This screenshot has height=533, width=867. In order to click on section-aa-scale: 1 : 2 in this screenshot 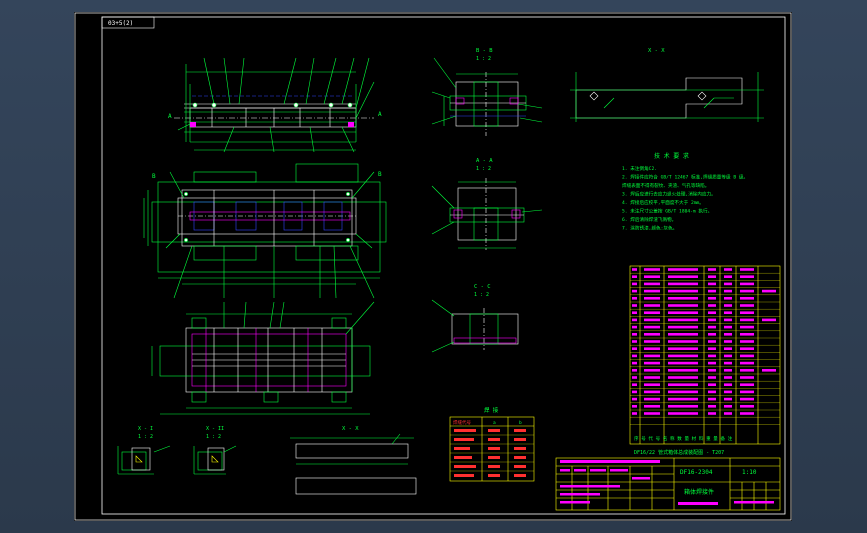, I will do `click(483, 169)`.